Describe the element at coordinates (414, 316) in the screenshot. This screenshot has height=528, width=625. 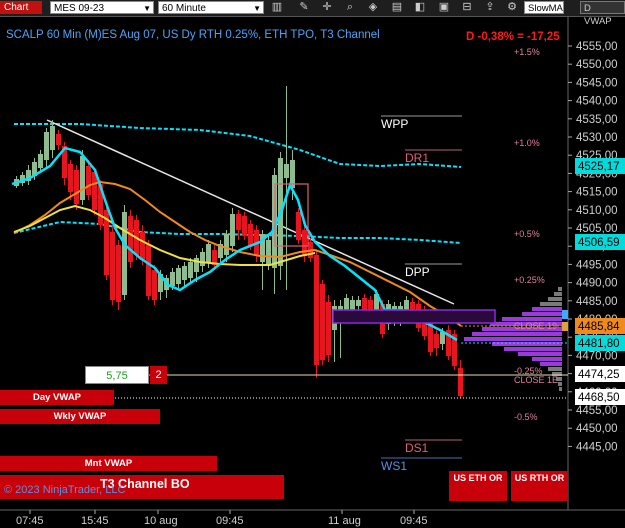
I see `value-area-box` at that location.